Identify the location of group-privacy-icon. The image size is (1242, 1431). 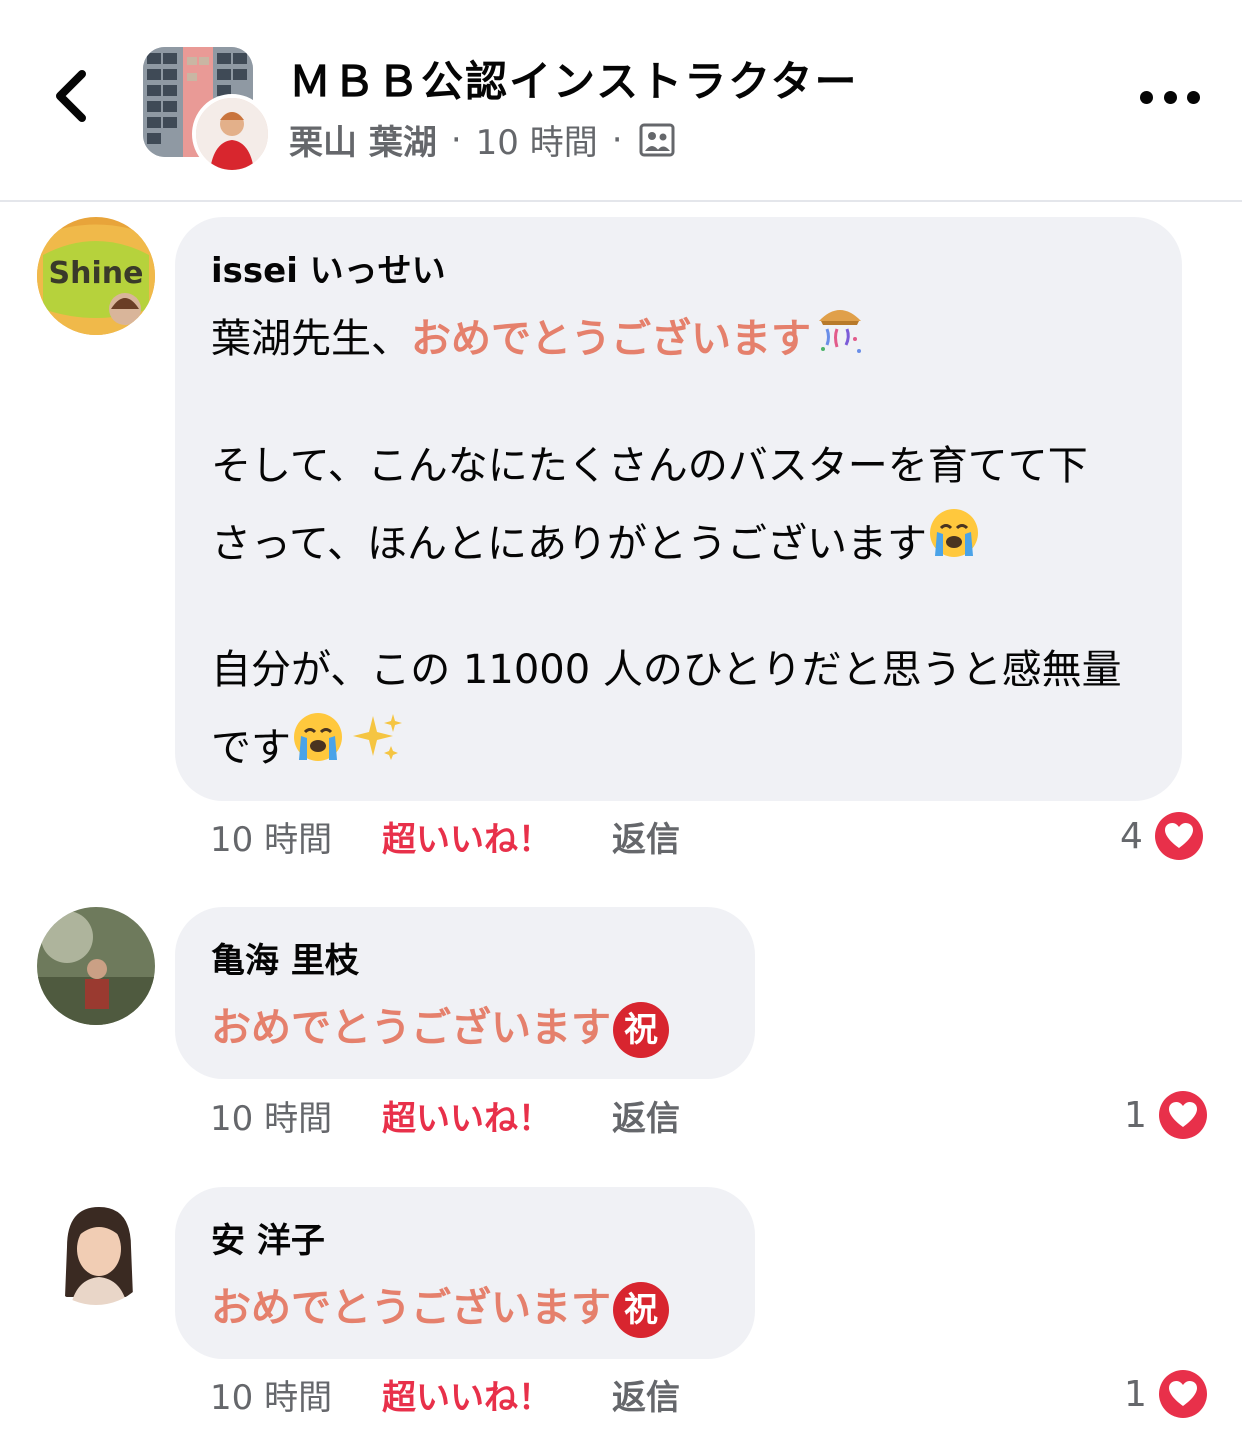
(657, 140).